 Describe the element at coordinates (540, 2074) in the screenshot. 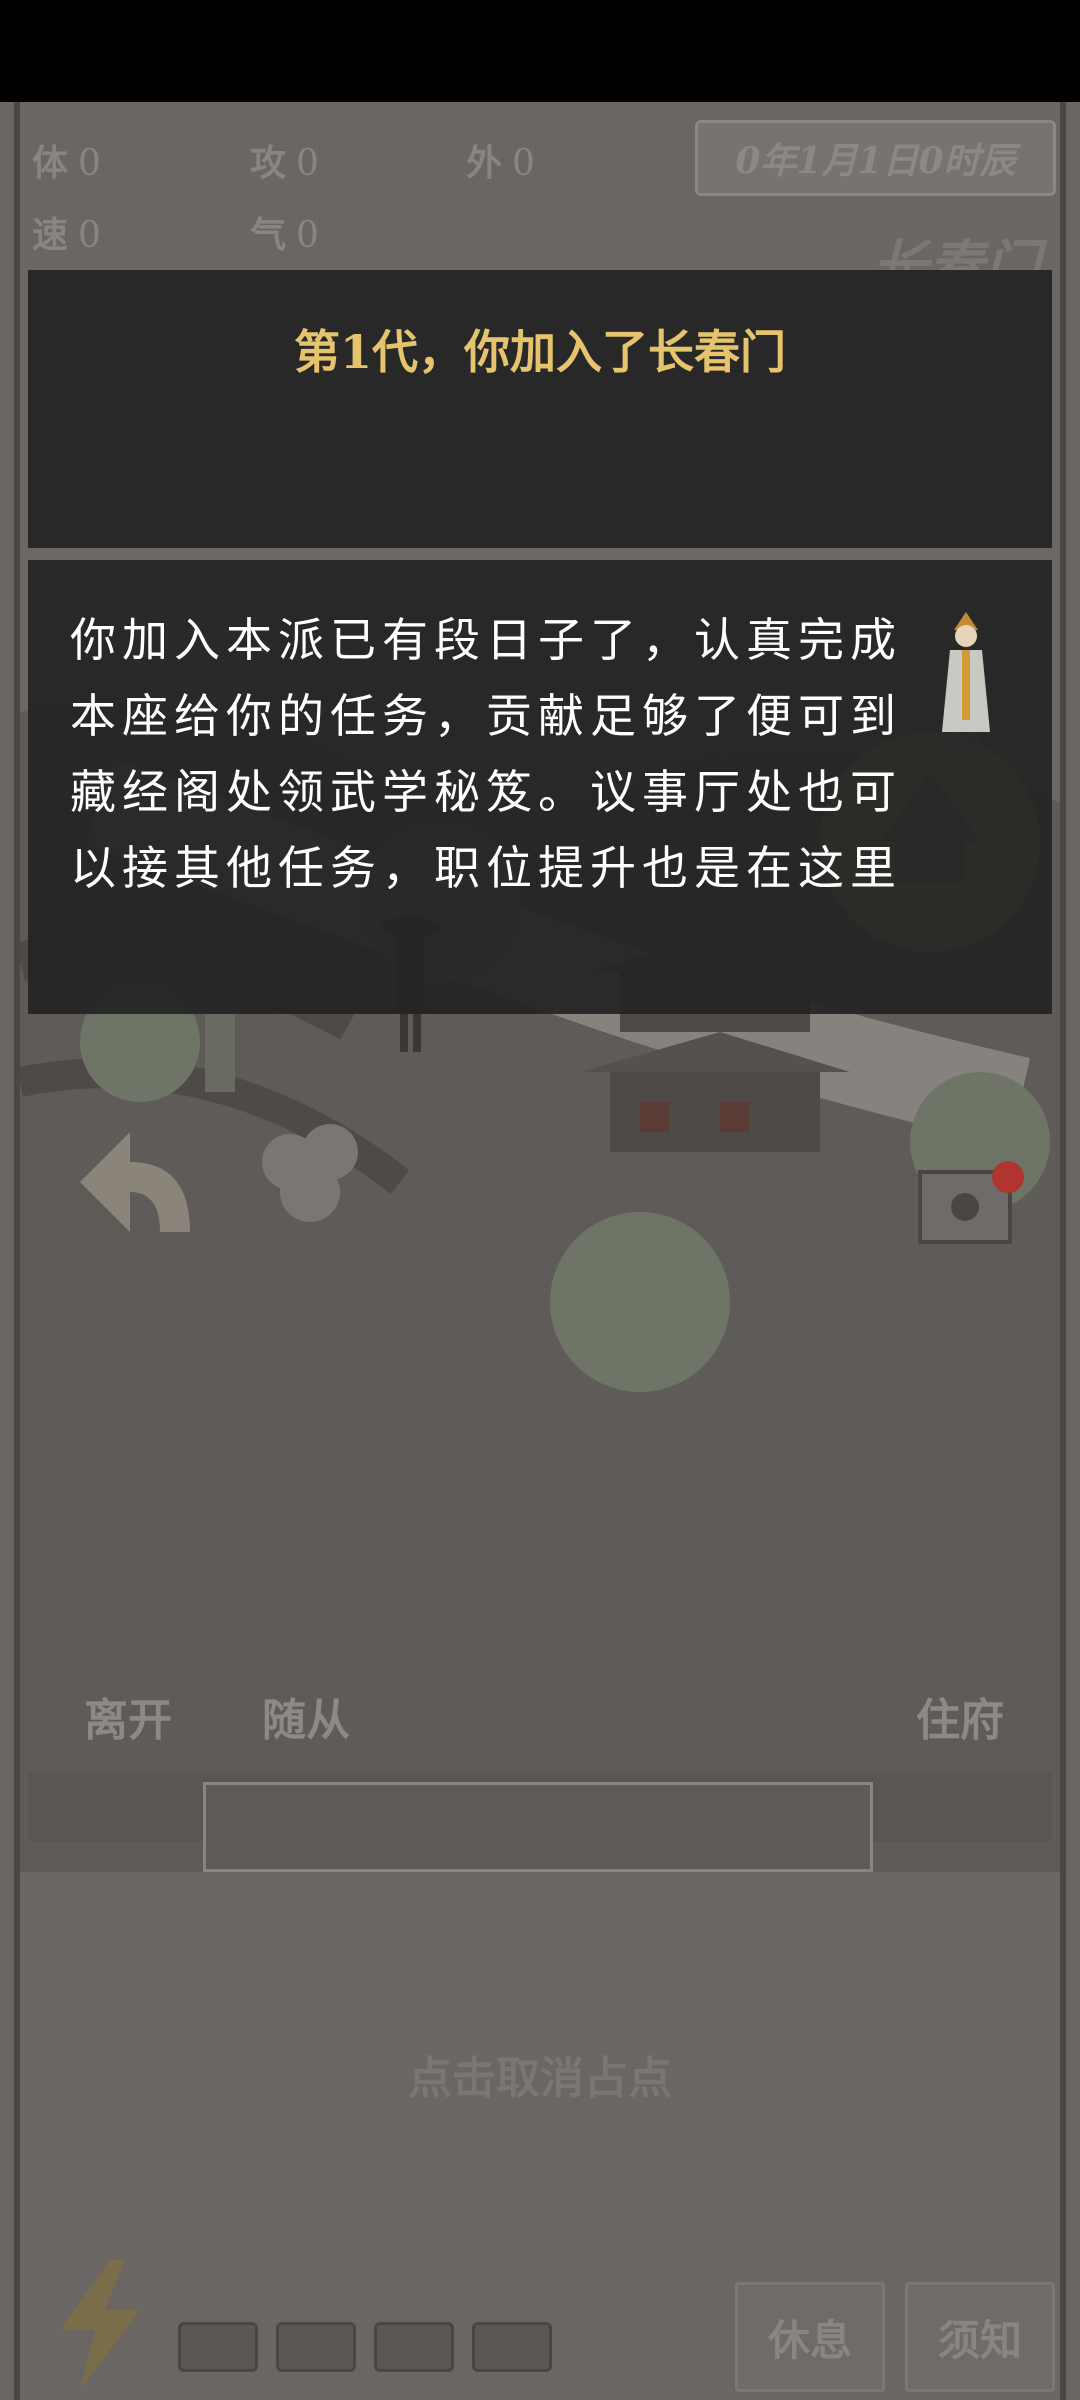

I see `cancel-occupy-hint: 点击取消占点` at that location.